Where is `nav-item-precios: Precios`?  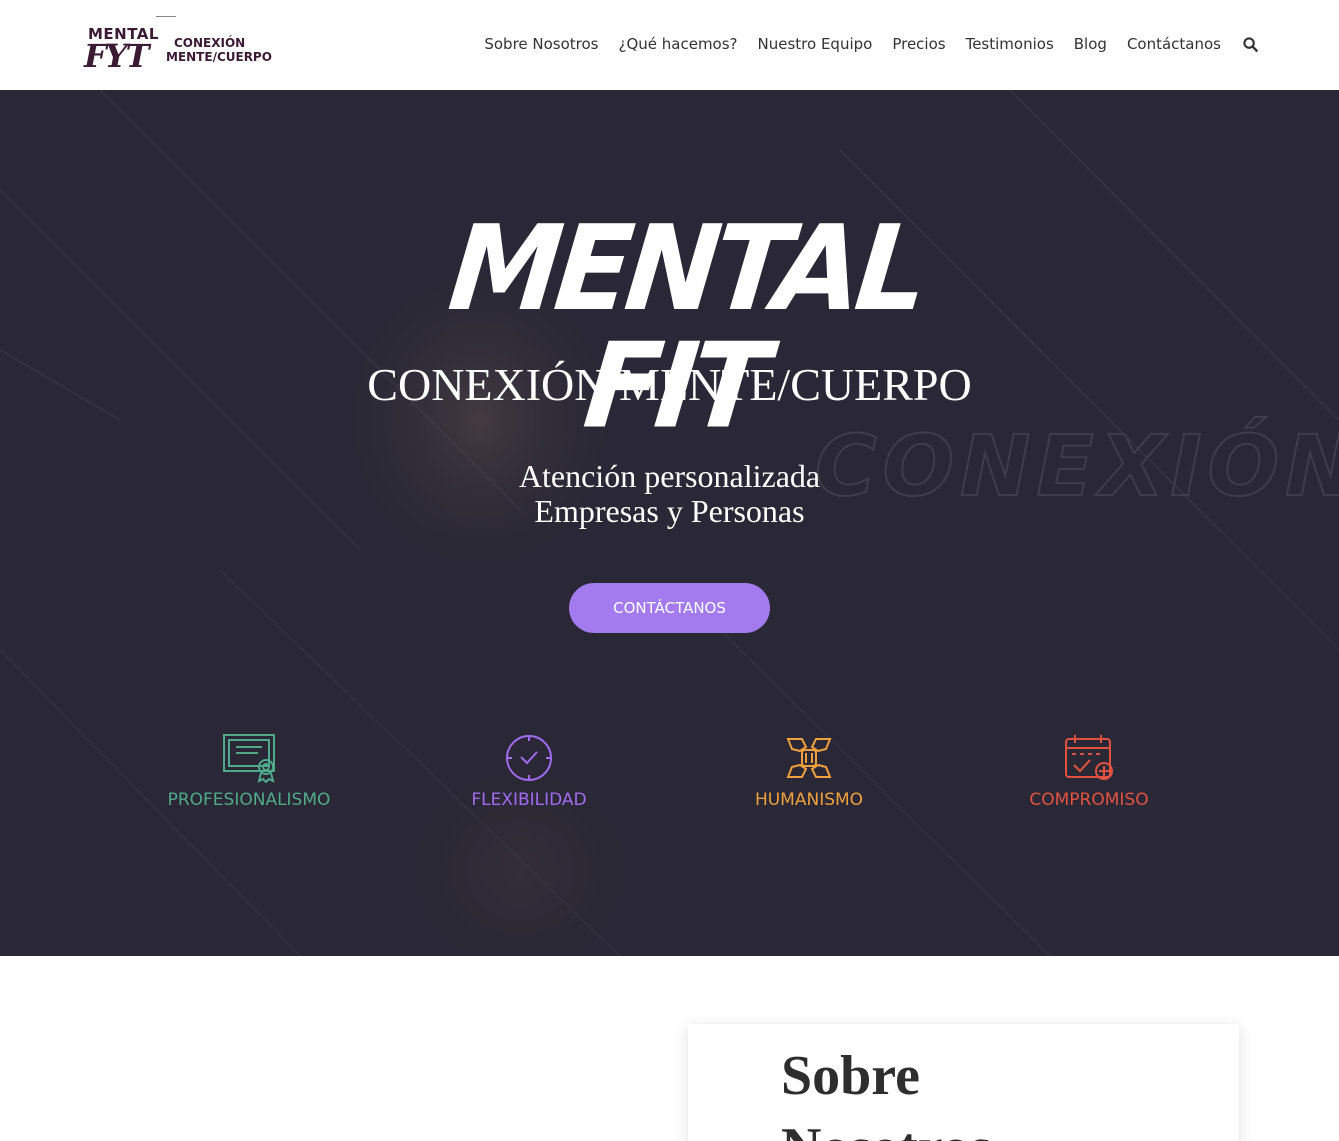
nav-item-precios: Precios is located at coordinates (918, 44).